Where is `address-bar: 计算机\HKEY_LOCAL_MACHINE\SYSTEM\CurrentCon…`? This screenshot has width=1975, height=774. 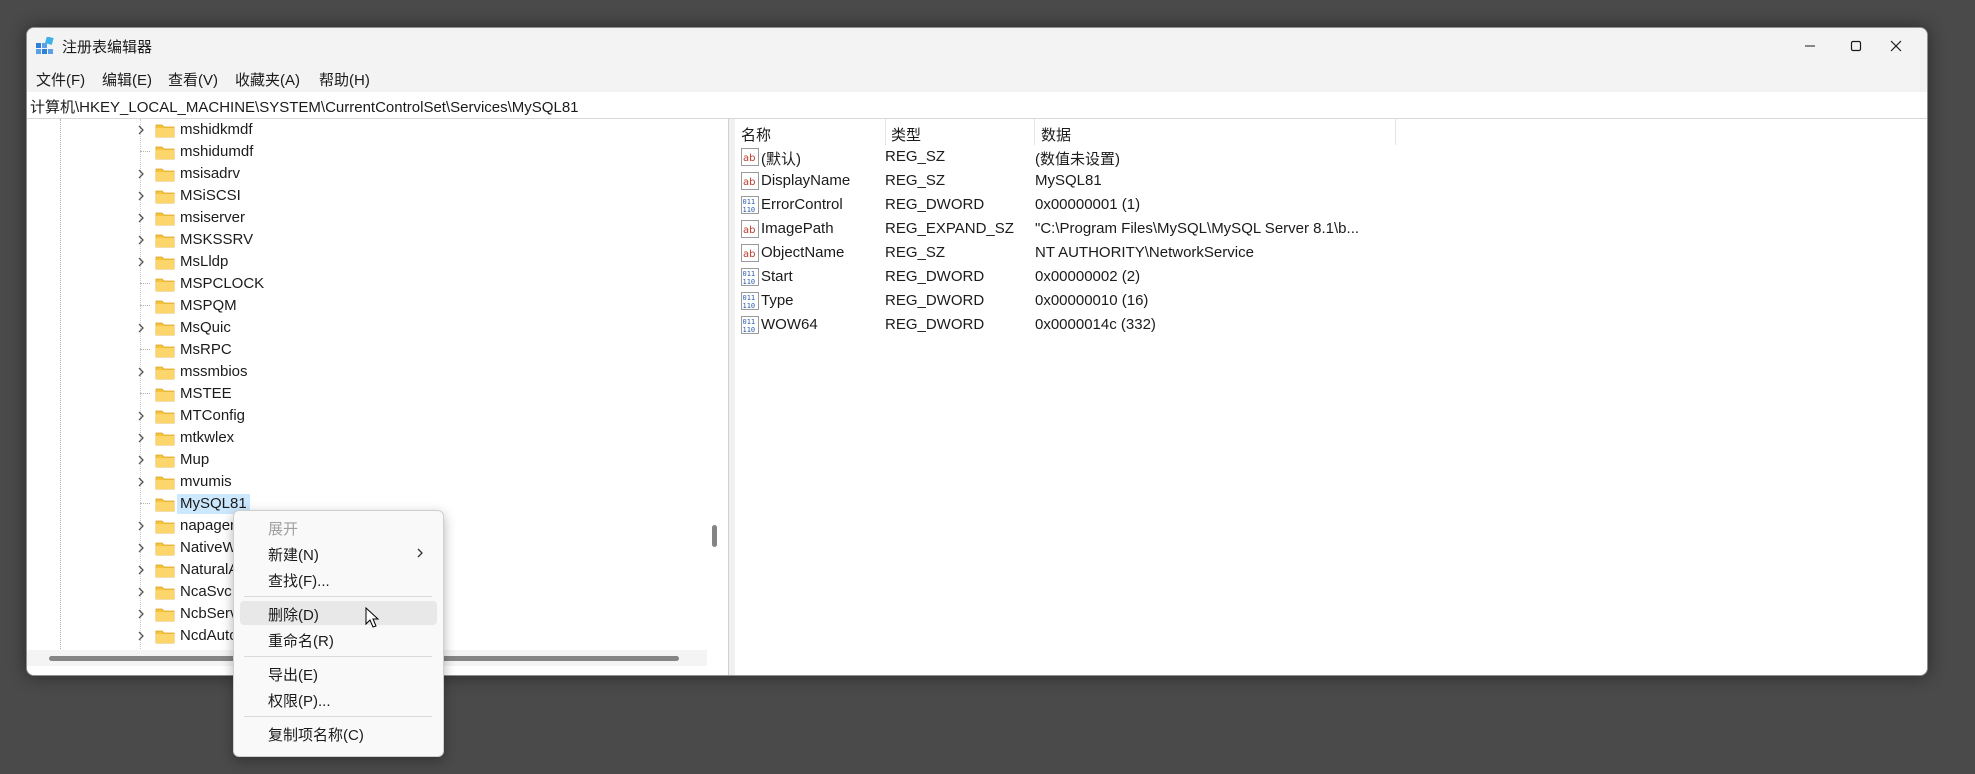
address-bar: 计算机\HKEY_LOCAL_MACHINE\SYSTEM\CurrentCon… is located at coordinates (977, 105).